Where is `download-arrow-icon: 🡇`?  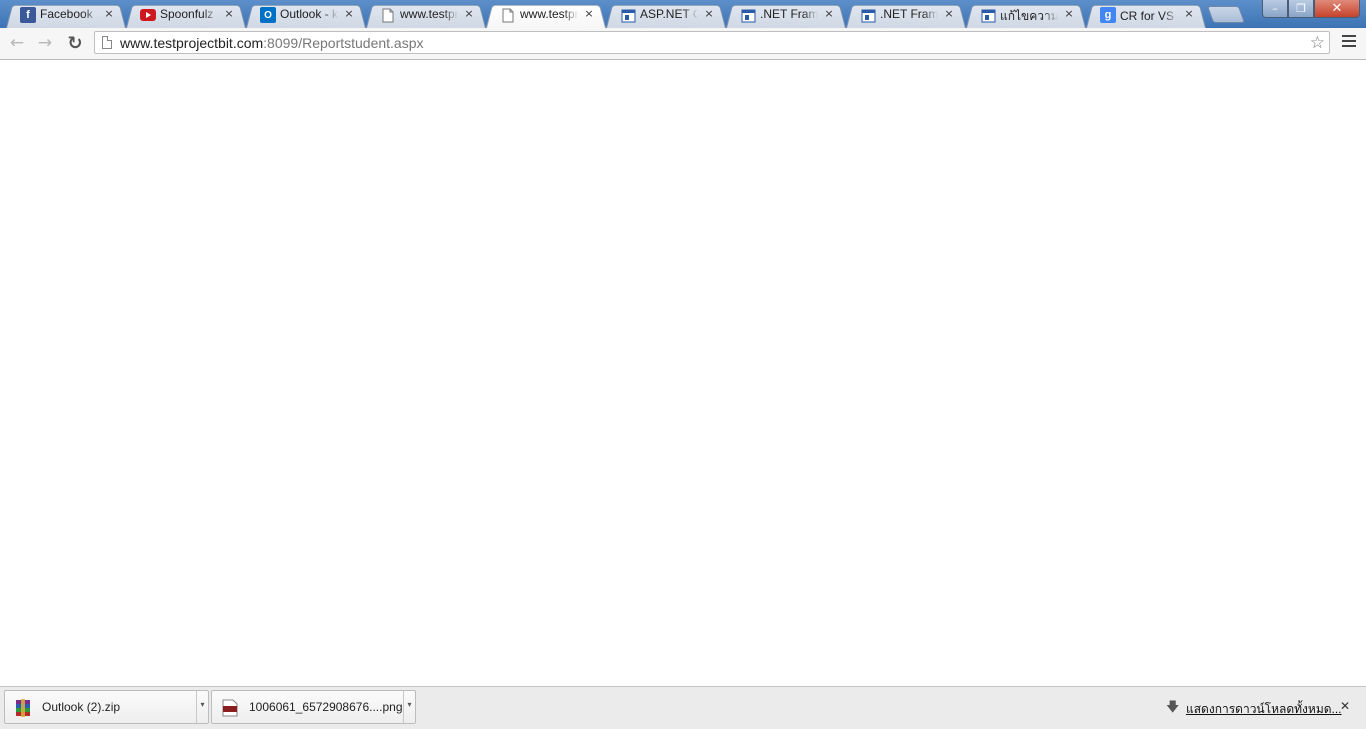
download-arrow-icon: 🡇 is located at coordinates (1173, 707).